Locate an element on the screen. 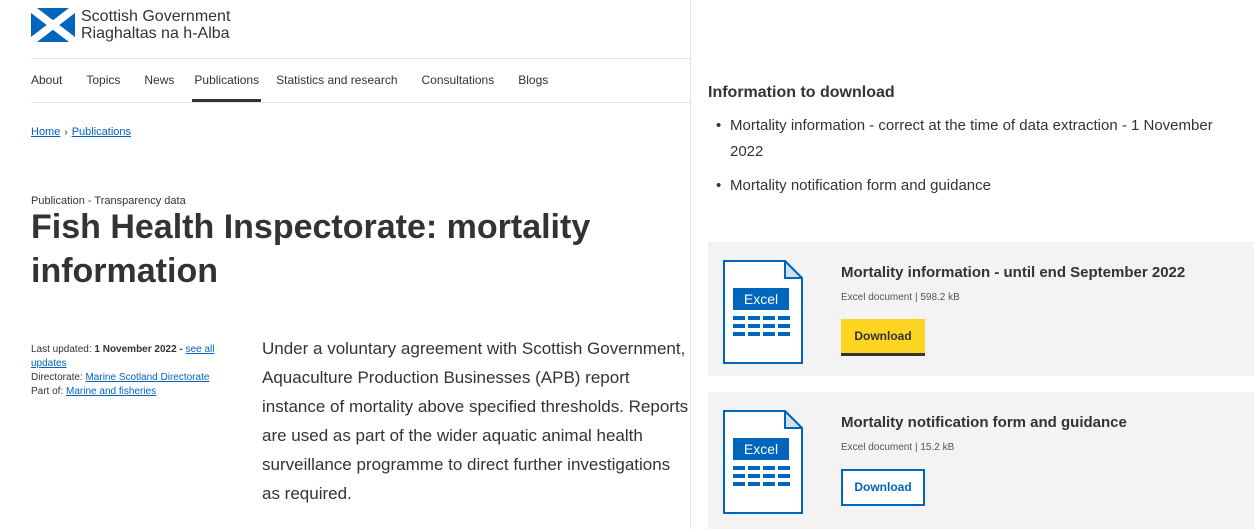 This screenshot has height=529, width=1254. breadcrumb: Home › Publications is located at coordinates (81, 132).